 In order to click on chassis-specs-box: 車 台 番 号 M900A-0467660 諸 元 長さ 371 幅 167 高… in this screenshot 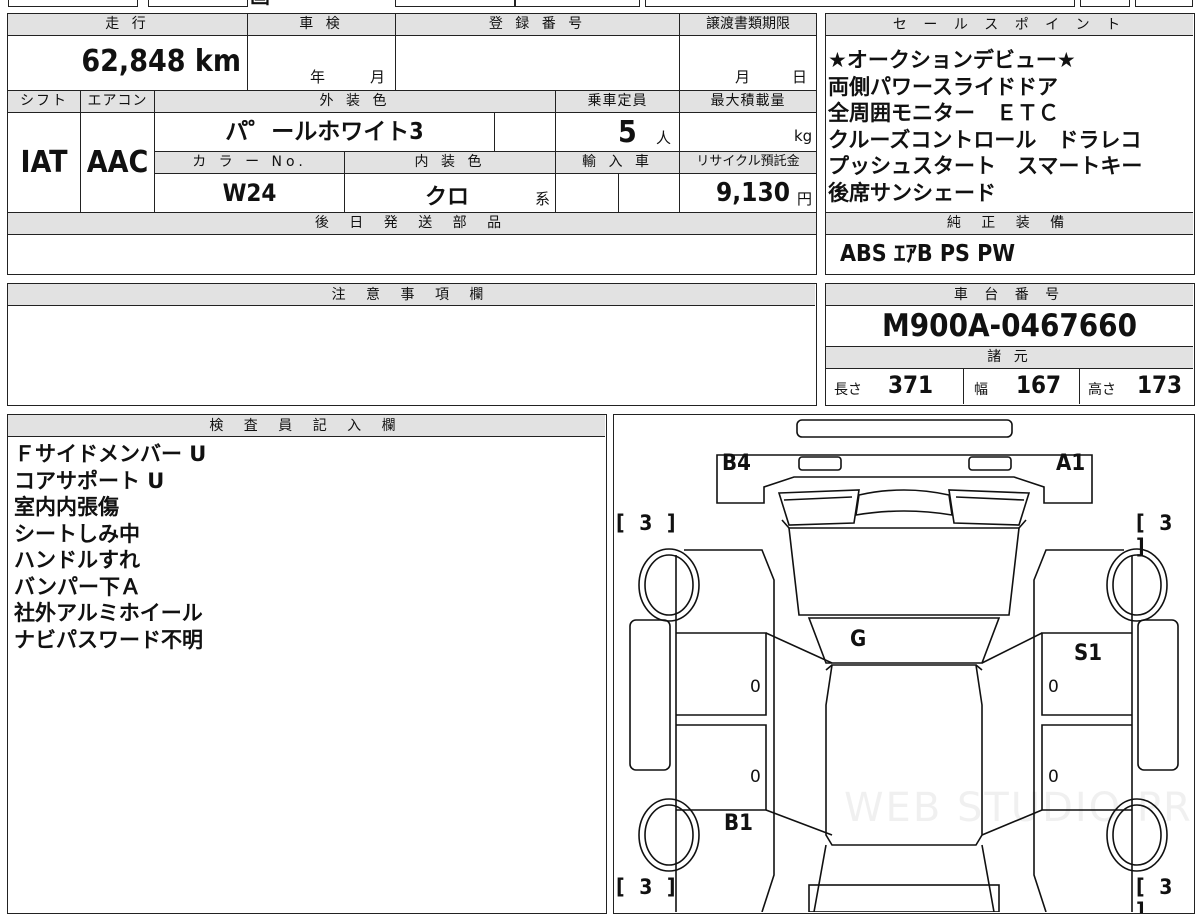, I will do `click(1010, 344)`.